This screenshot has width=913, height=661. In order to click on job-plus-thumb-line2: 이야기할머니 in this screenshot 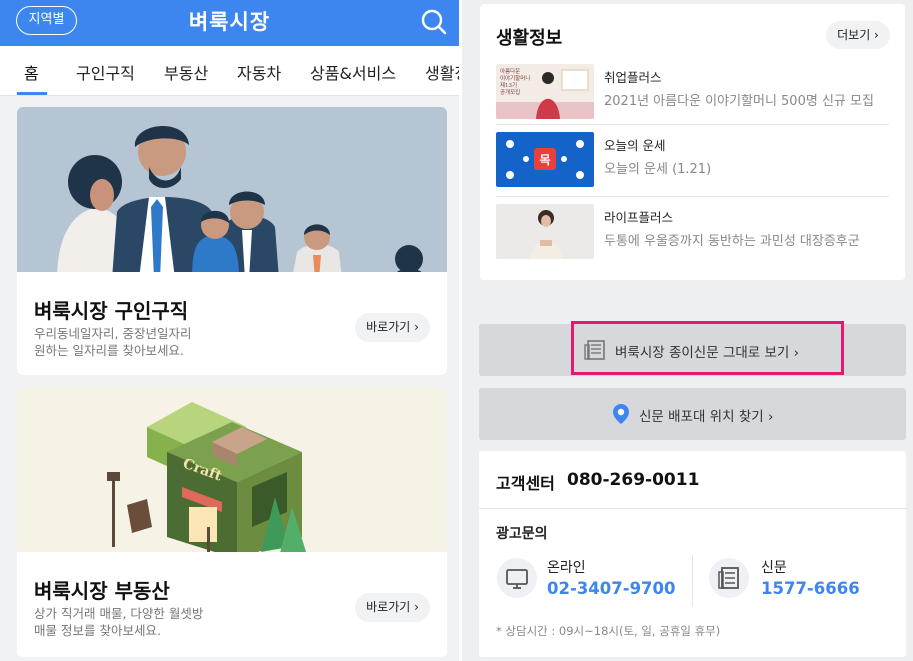, I will do `click(515, 78)`.